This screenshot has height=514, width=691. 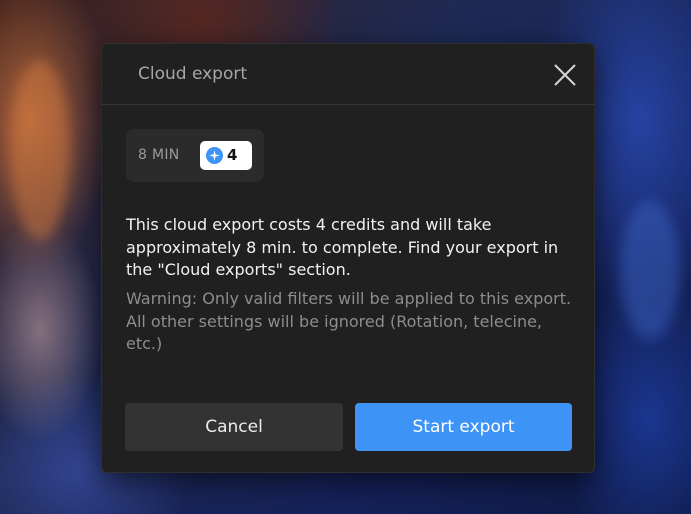 I want to click on dialog-header: Cloud export, so click(x=348, y=74).